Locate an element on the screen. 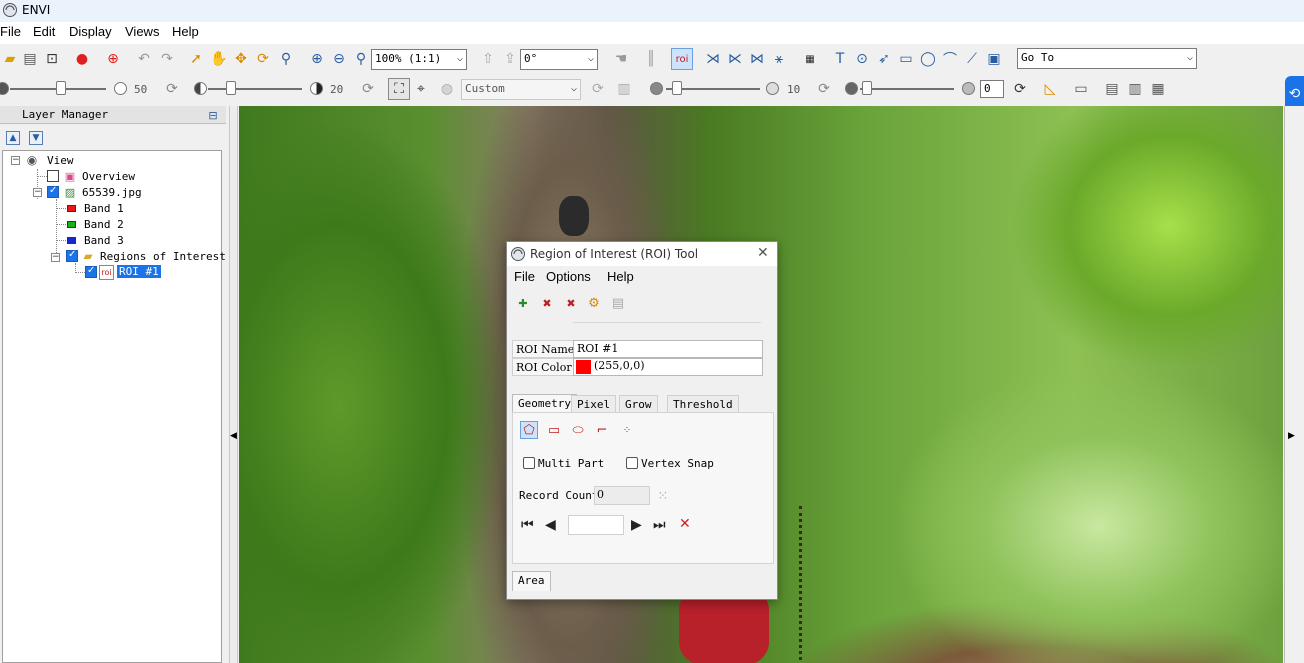 This screenshot has height=663, width=1304. collapse-right-icon: ▶ is located at coordinates (1291, 436).